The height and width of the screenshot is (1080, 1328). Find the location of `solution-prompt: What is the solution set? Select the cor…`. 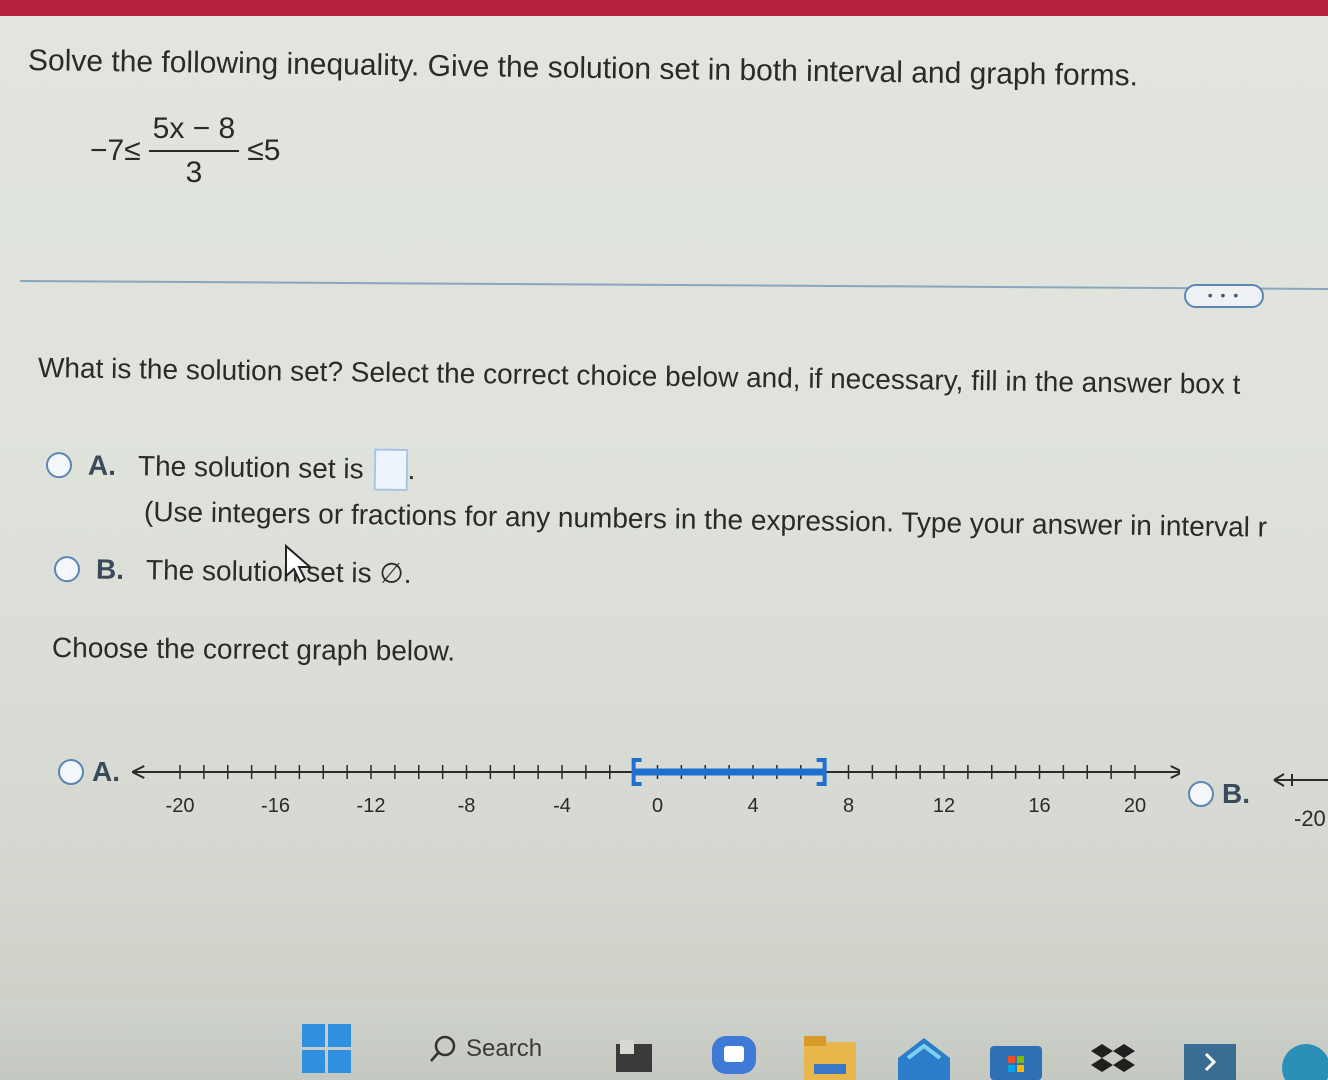

solution-prompt: What is the solution set? Select the cor… is located at coordinates (639, 376).